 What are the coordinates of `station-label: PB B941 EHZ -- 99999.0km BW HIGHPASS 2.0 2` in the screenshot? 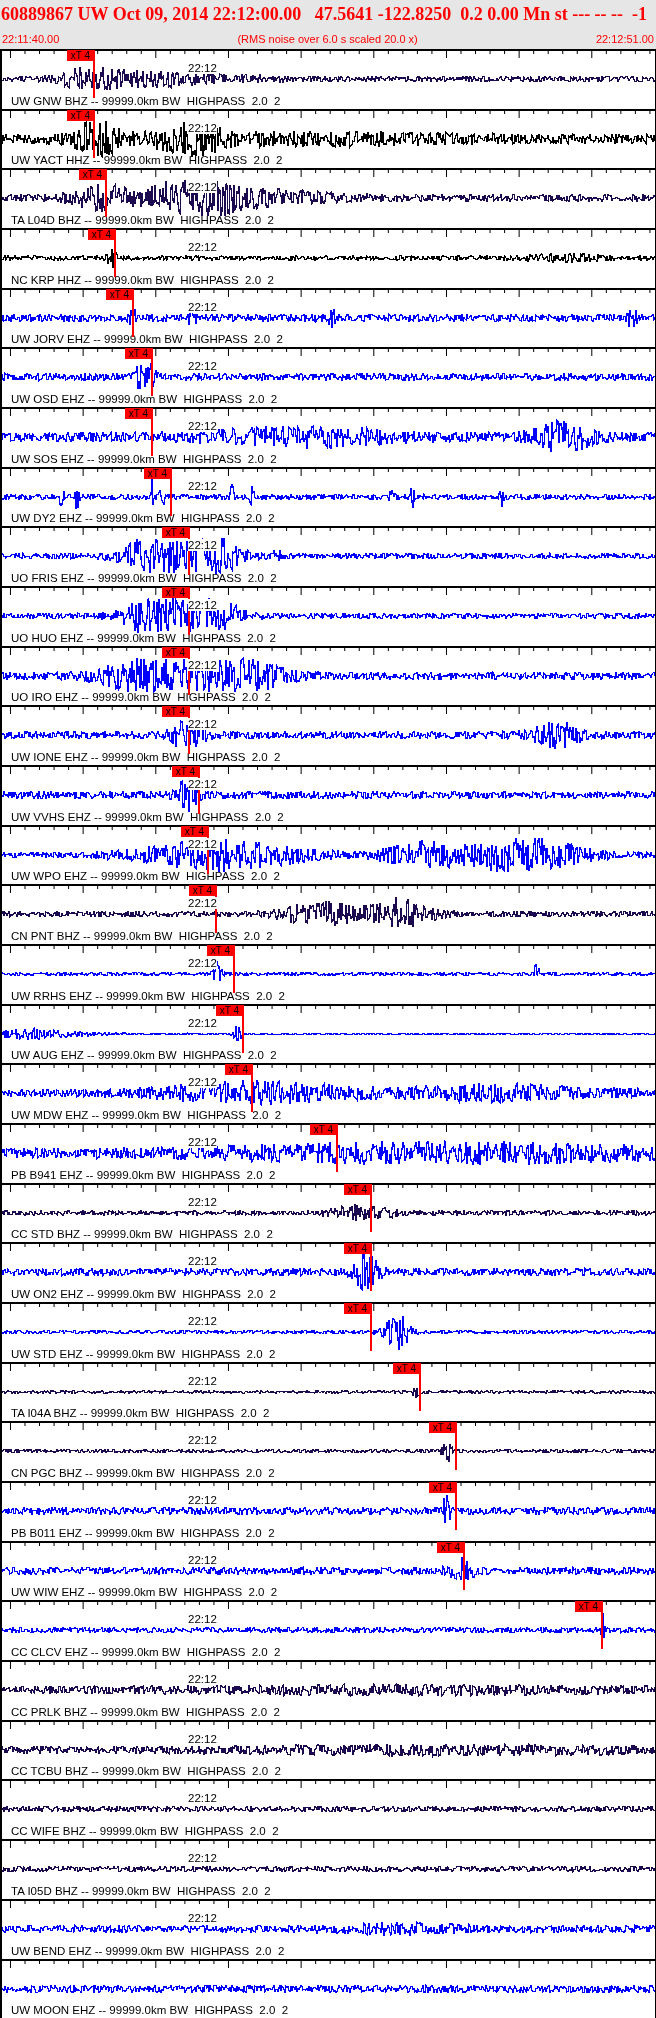 It's located at (143, 1175).